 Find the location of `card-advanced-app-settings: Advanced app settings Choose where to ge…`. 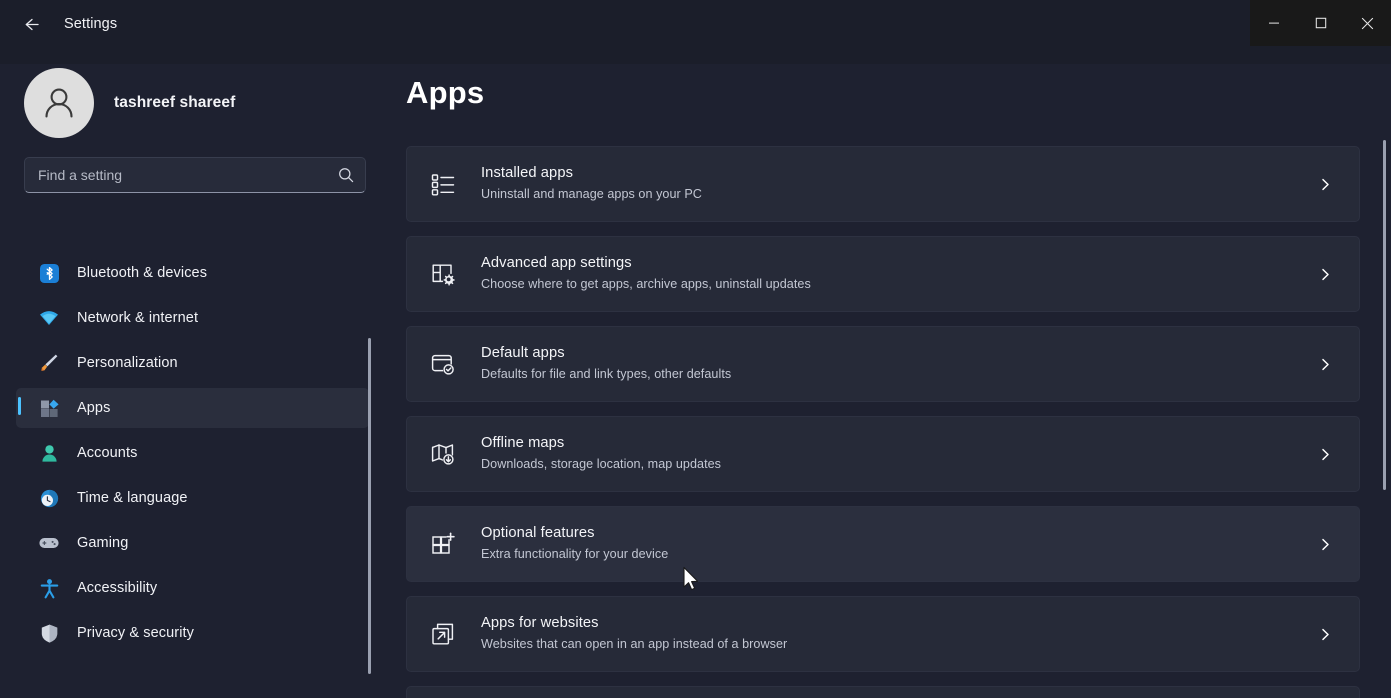

card-advanced-app-settings: Advanced app settings Choose where to ge… is located at coordinates (883, 274).